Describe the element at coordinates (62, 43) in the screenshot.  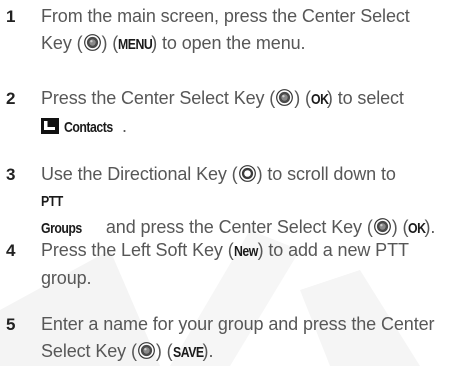
I see `step-text-part: Key (` at that location.